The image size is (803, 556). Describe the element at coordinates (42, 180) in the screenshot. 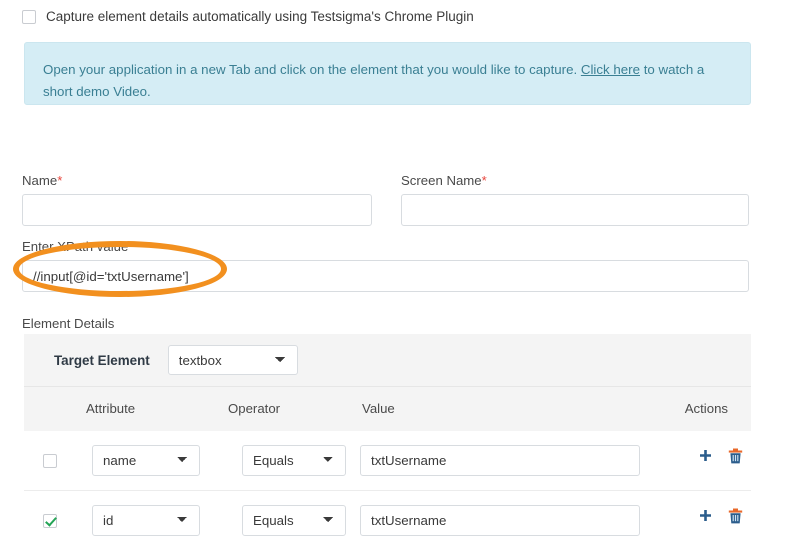

I see `name-field-label: Name*` at that location.